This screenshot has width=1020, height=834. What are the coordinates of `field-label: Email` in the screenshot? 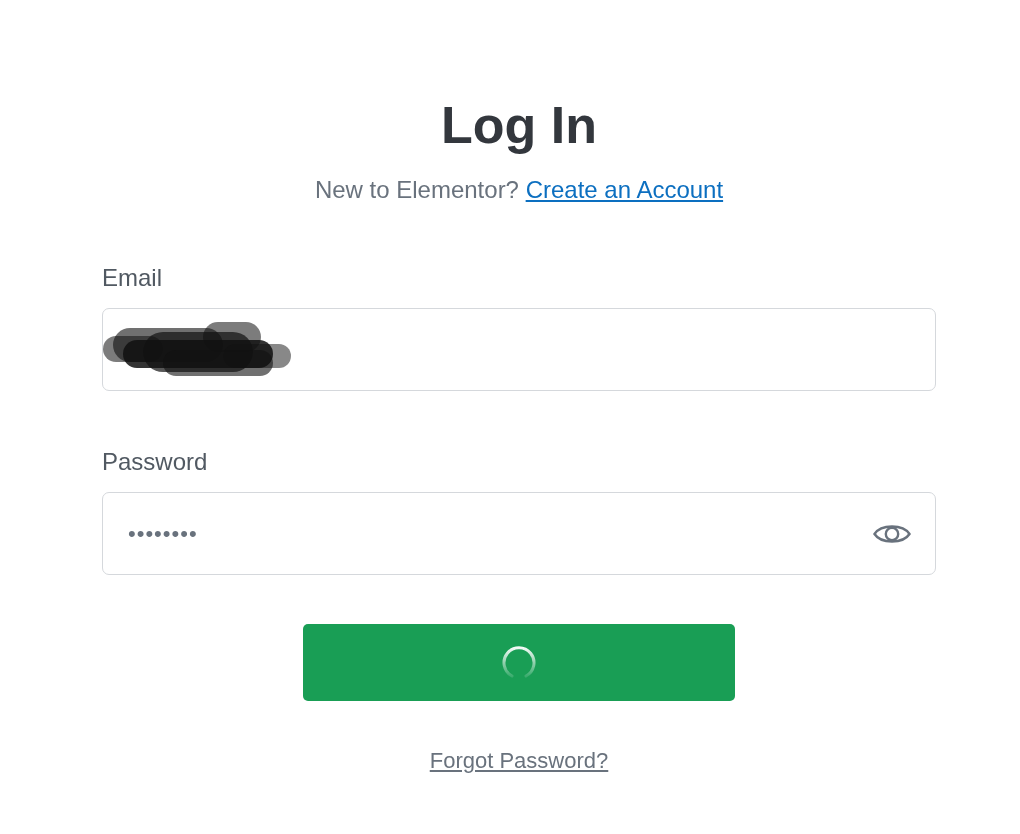 It's located at (132, 278).